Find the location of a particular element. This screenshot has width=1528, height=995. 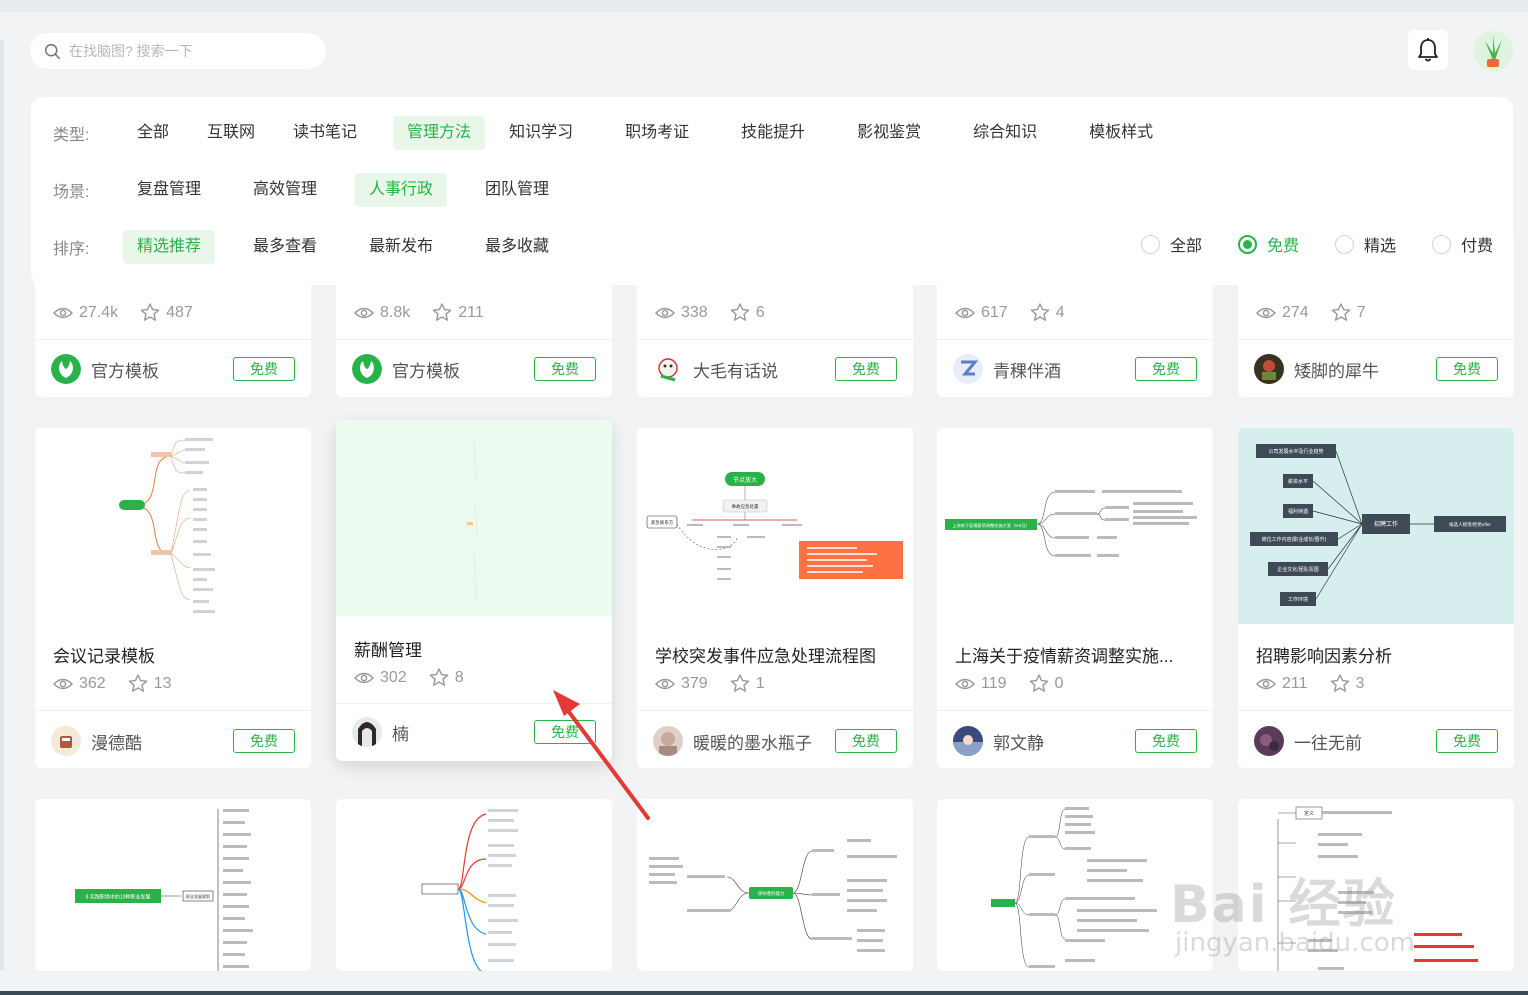

sort-chip-most-saved: 最多收藏 is located at coordinates (517, 247).